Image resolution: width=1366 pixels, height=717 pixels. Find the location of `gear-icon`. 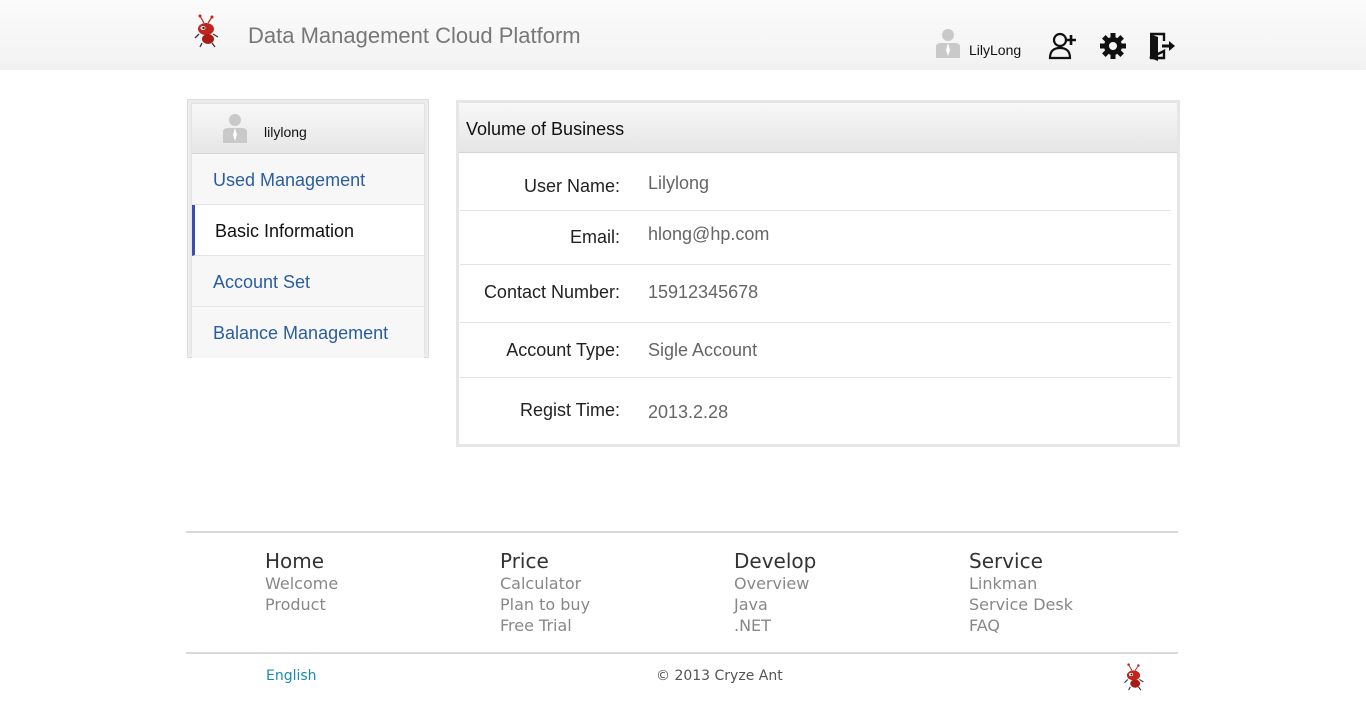

gear-icon is located at coordinates (1113, 46).